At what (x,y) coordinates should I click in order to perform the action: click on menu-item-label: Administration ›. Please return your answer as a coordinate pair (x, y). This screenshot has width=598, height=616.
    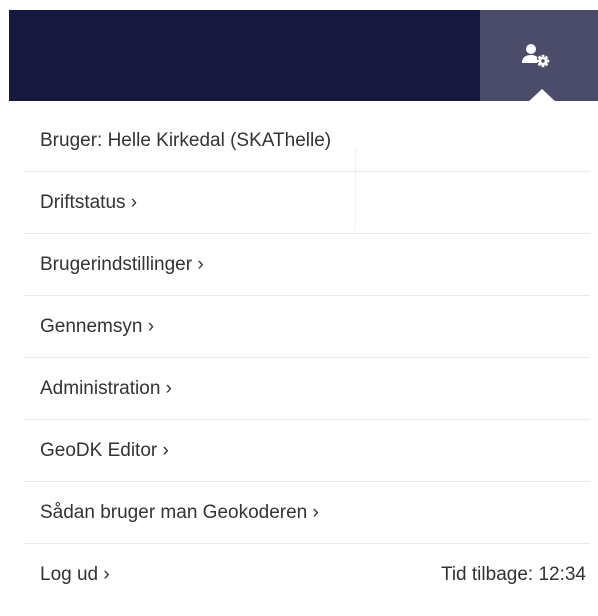
    Looking at the image, I should click on (106, 388).